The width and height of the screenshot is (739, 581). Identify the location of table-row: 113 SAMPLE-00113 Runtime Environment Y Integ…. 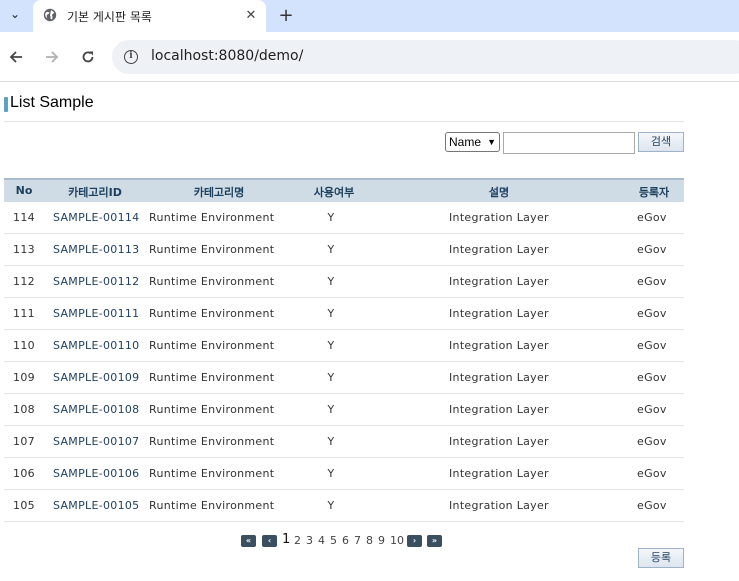
(344, 250).